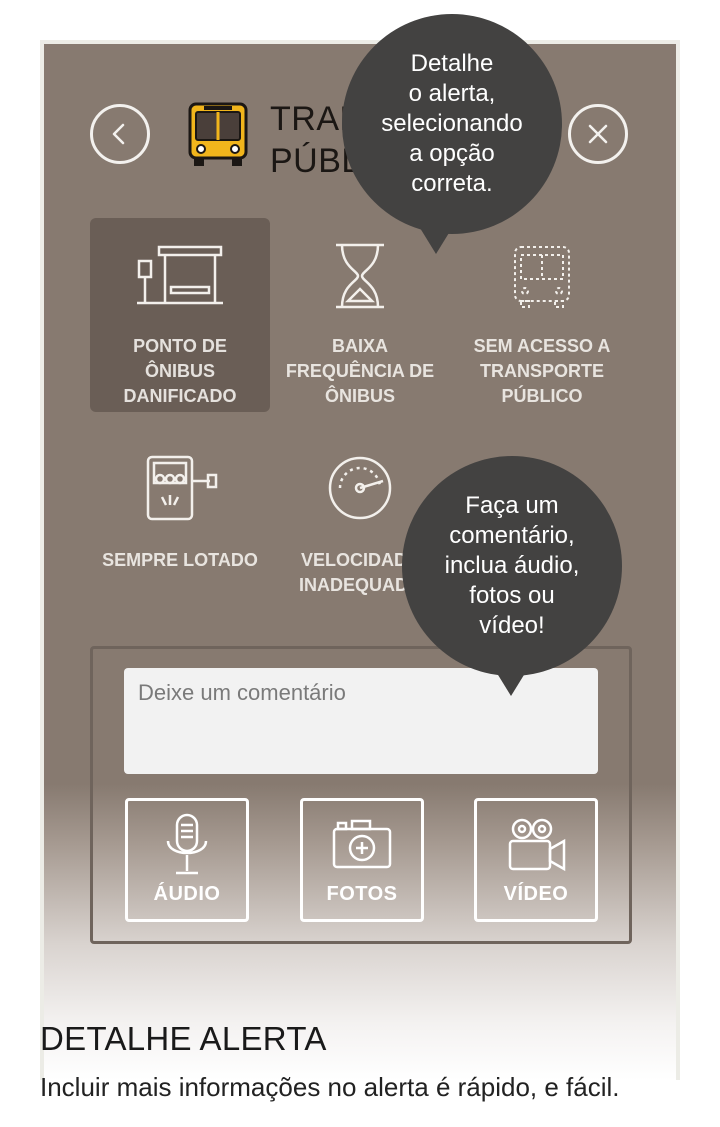 The height and width of the screenshot is (1127, 720). I want to click on tooltip-line: o alerta,, so click(452, 93).